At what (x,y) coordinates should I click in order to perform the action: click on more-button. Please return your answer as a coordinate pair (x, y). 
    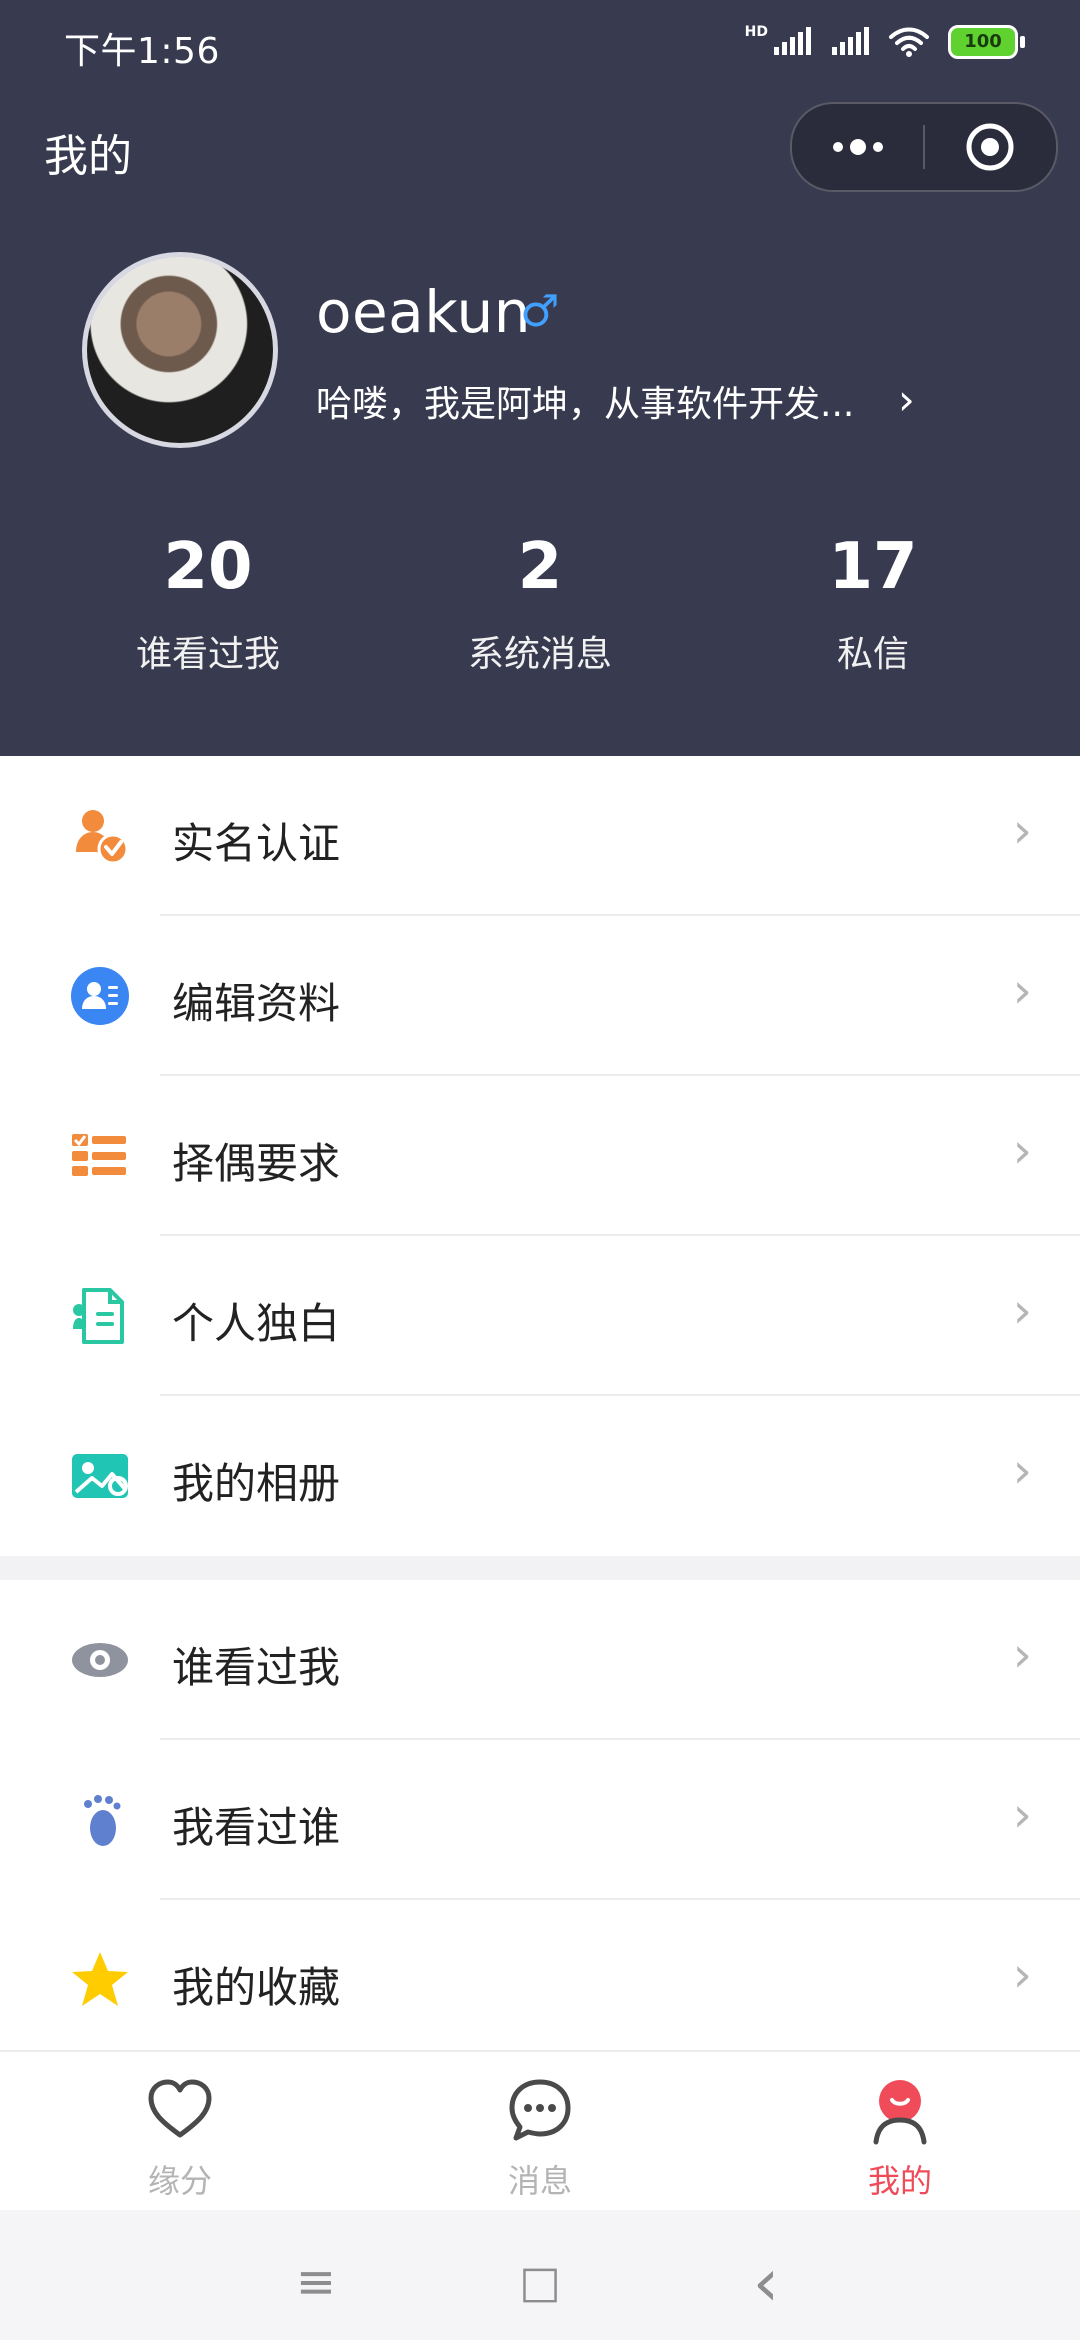
    Looking at the image, I should click on (857, 147).